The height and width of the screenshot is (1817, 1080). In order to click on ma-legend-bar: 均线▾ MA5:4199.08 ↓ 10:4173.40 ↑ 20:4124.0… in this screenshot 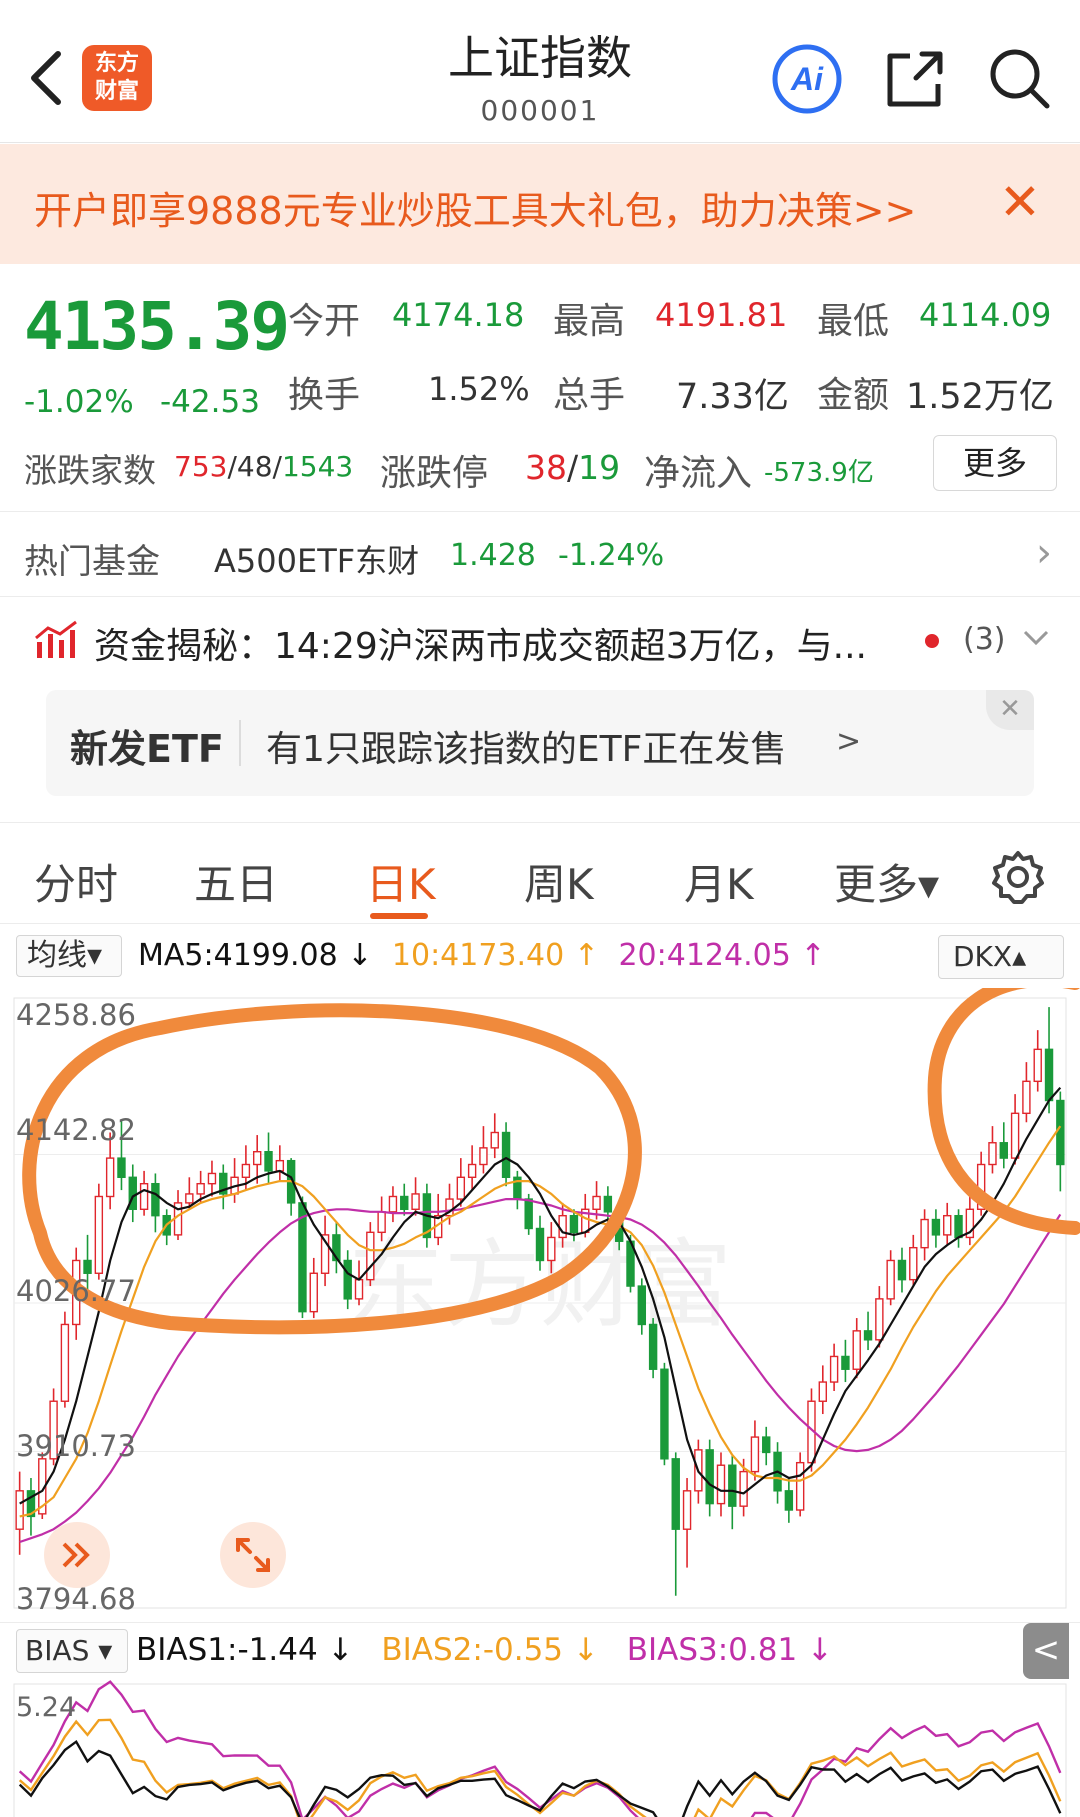, I will do `click(540, 956)`.